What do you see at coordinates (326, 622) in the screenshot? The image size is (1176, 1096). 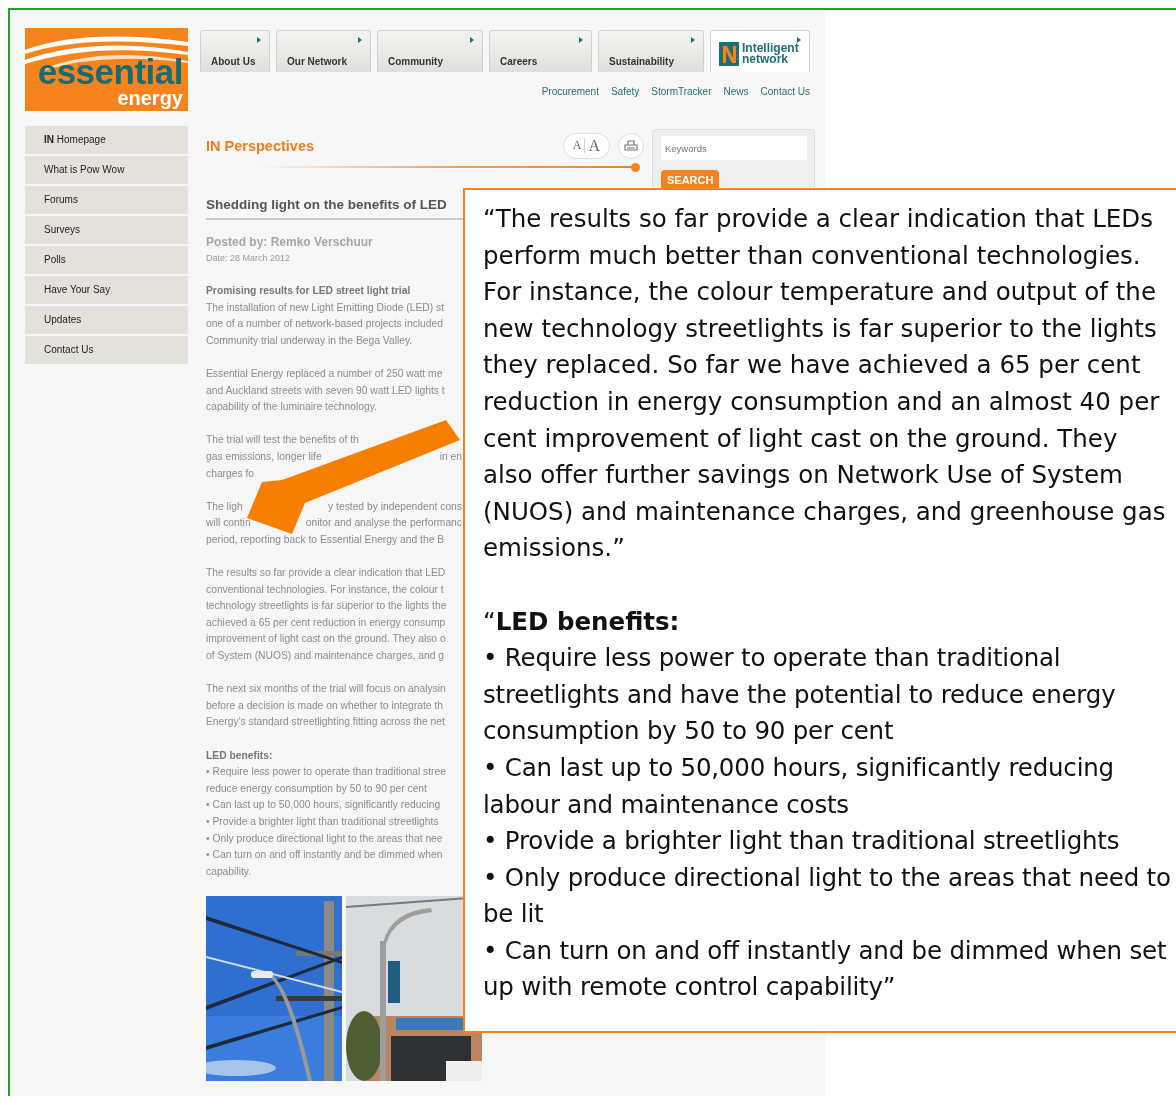 I see `article-text: achieved a 65 per cent reduction in energy consump` at bounding box center [326, 622].